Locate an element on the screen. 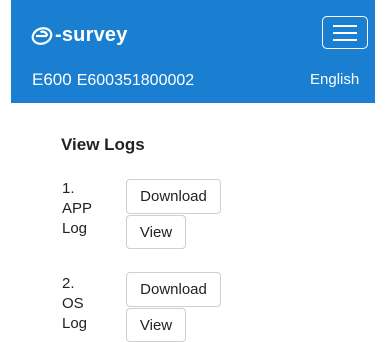 This screenshot has height=342, width=386. menu-toggle-button is located at coordinates (345, 32).